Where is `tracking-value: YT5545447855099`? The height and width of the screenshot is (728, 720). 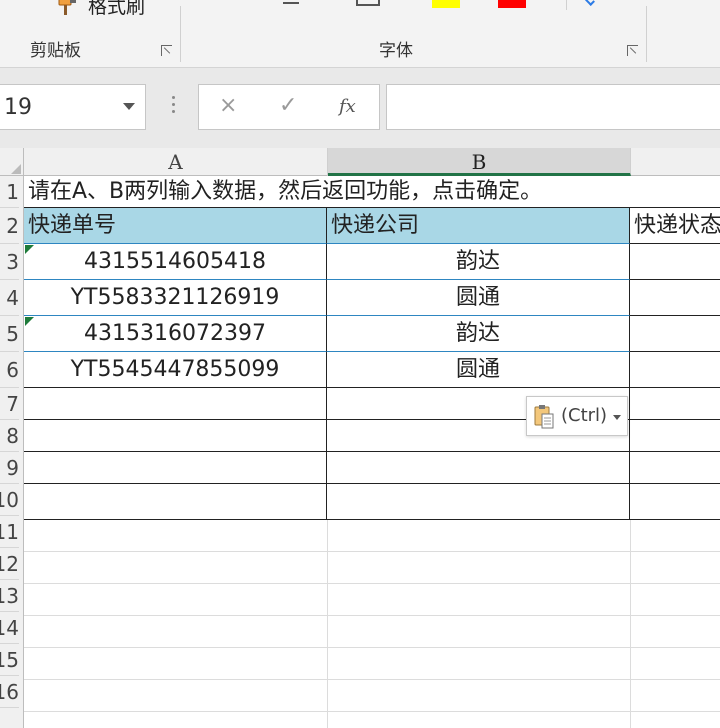 tracking-value: YT5545447855099 is located at coordinates (175, 369).